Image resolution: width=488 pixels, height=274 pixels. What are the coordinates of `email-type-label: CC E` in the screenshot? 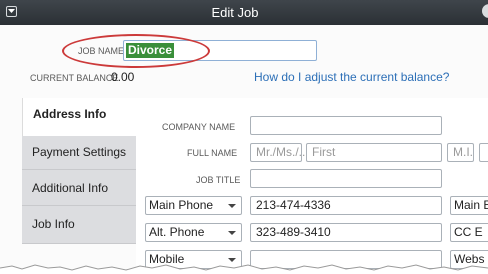 It's located at (468, 232).